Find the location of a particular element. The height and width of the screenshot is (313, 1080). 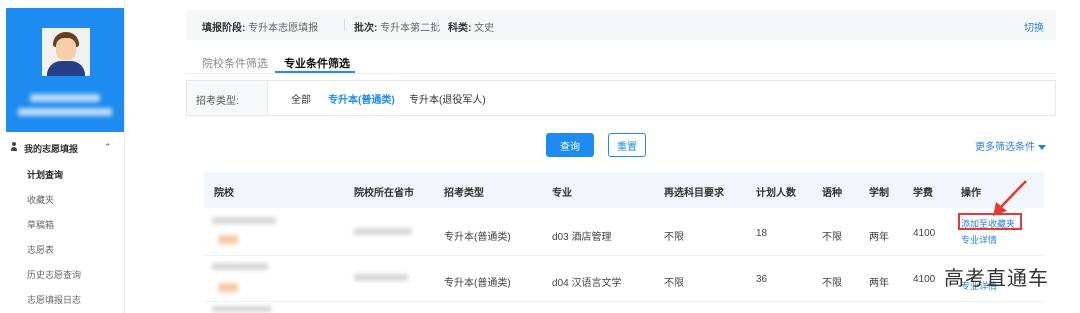

col-tuition: 学费 is located at coordinates (923, 193).